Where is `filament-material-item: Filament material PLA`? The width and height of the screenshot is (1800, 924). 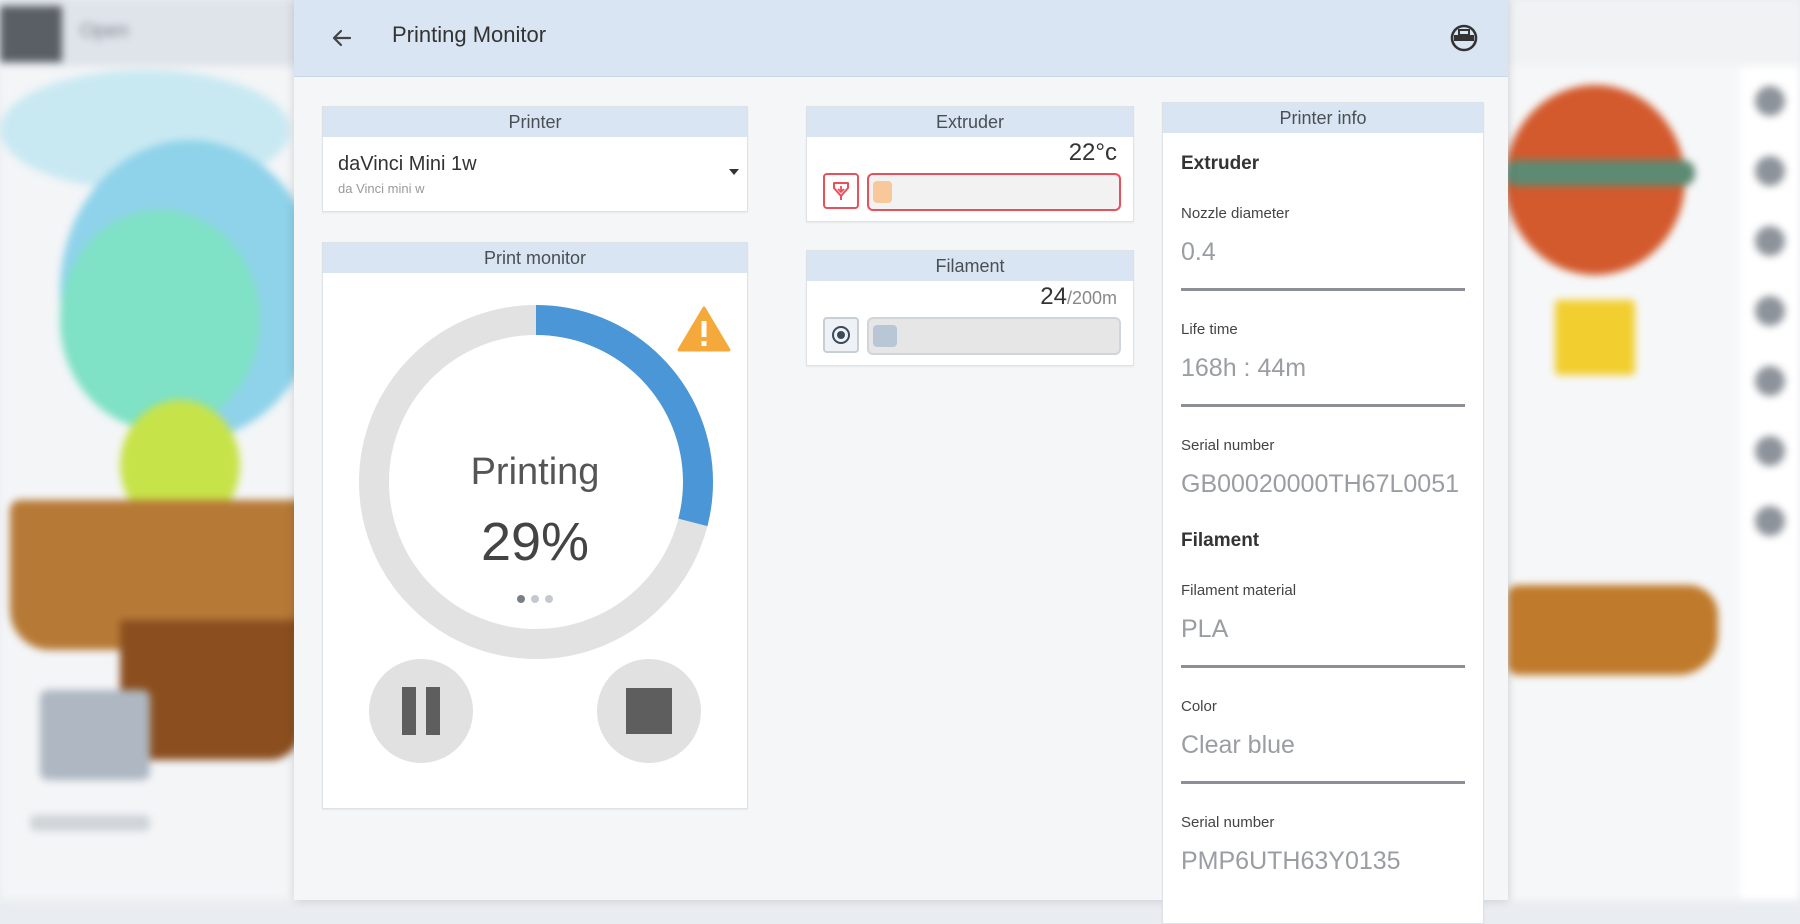 filament-material-item: Filament material PLA is located at coordinates (1323, 610).